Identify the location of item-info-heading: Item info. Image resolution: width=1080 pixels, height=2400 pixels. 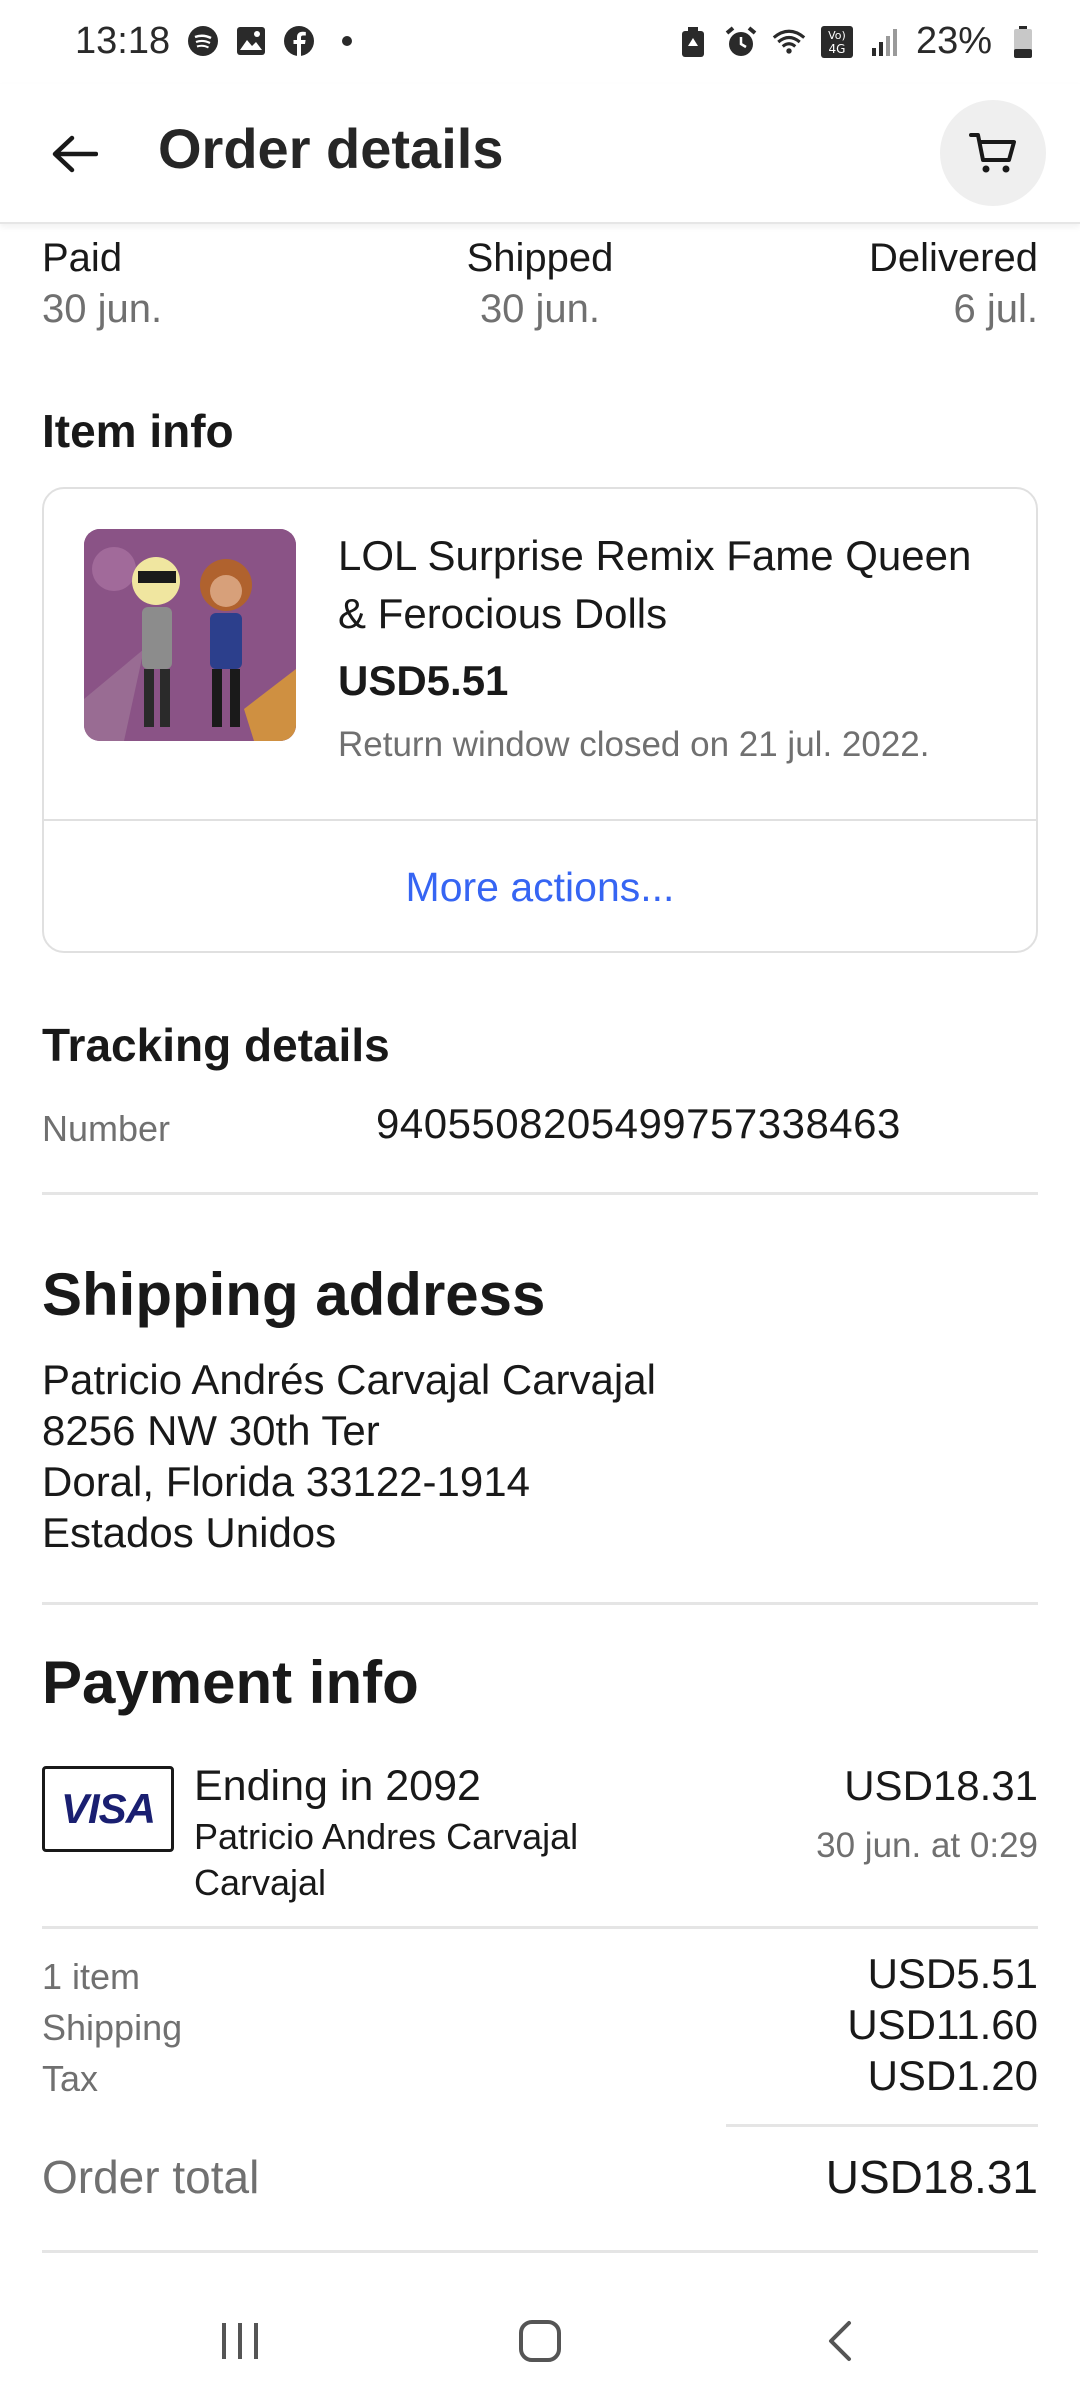
(138, 431).